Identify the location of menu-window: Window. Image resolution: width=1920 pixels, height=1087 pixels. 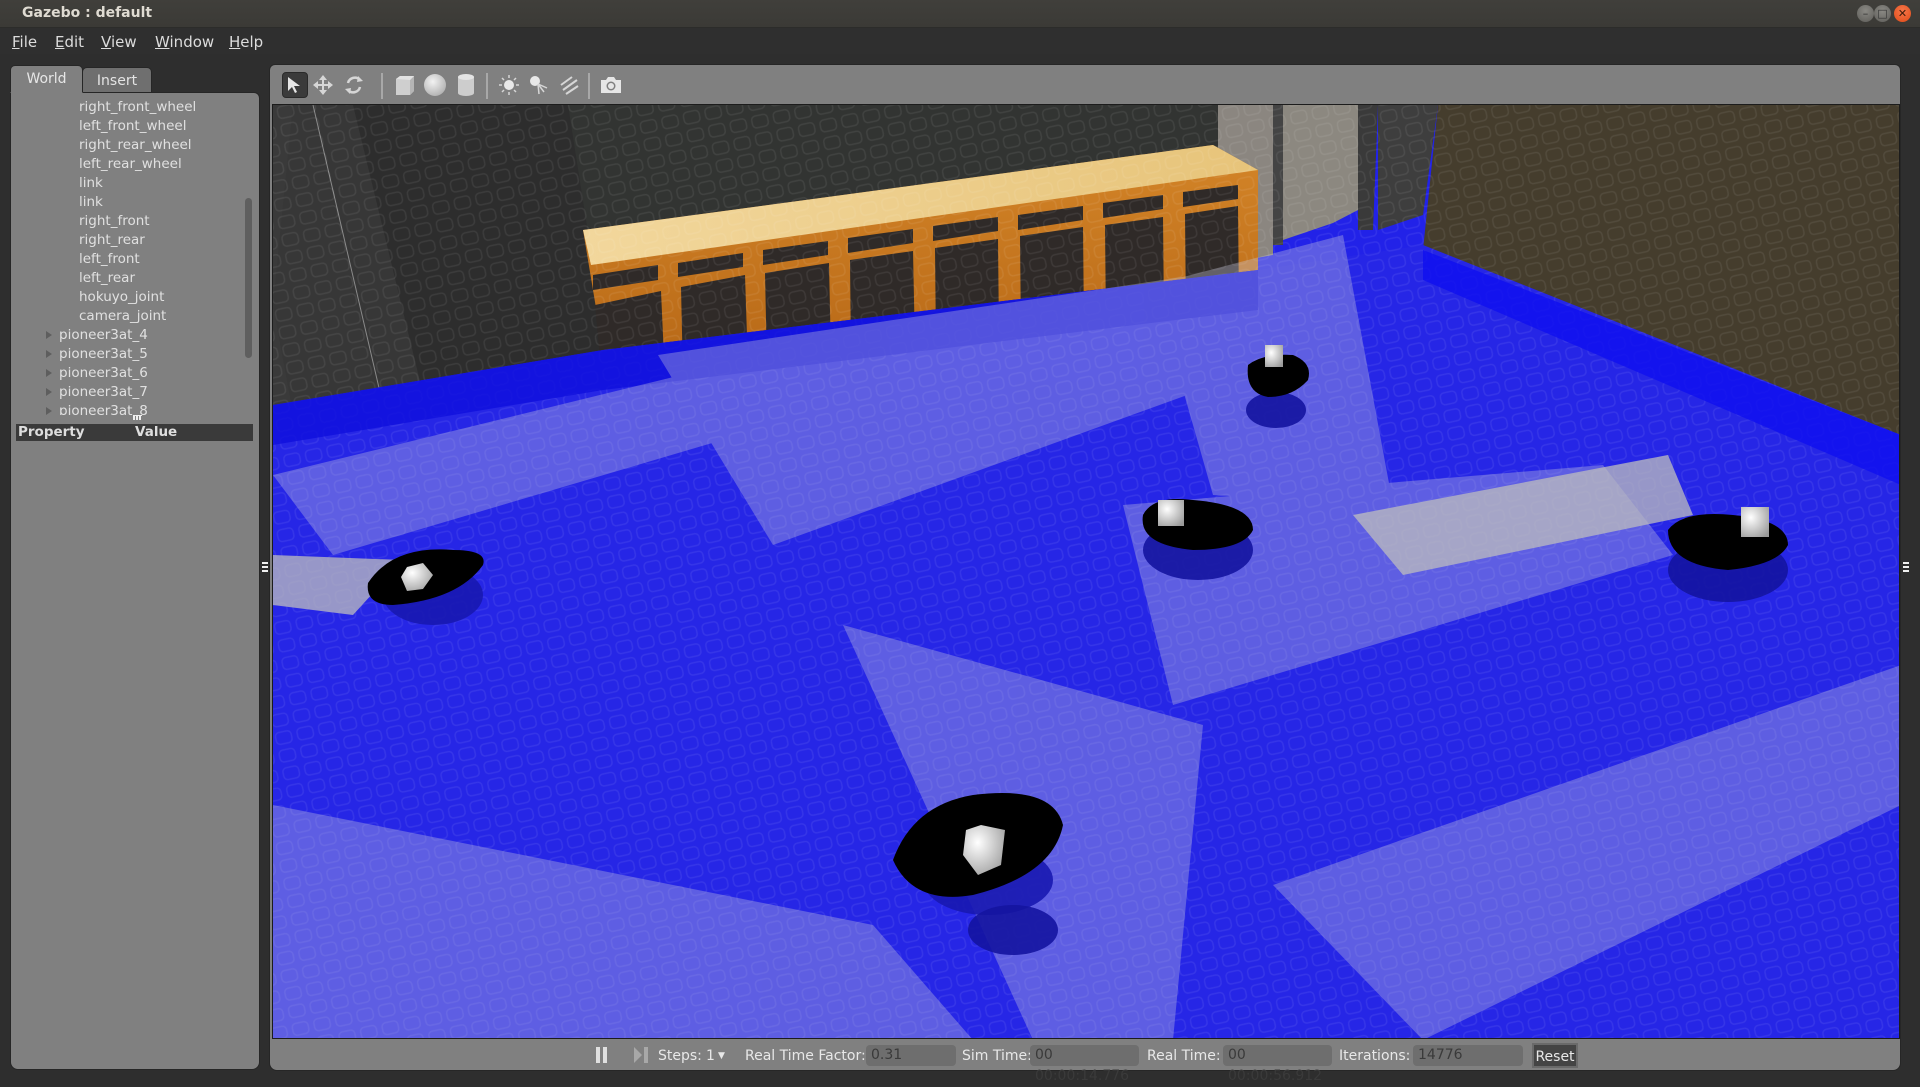
(184, 42).